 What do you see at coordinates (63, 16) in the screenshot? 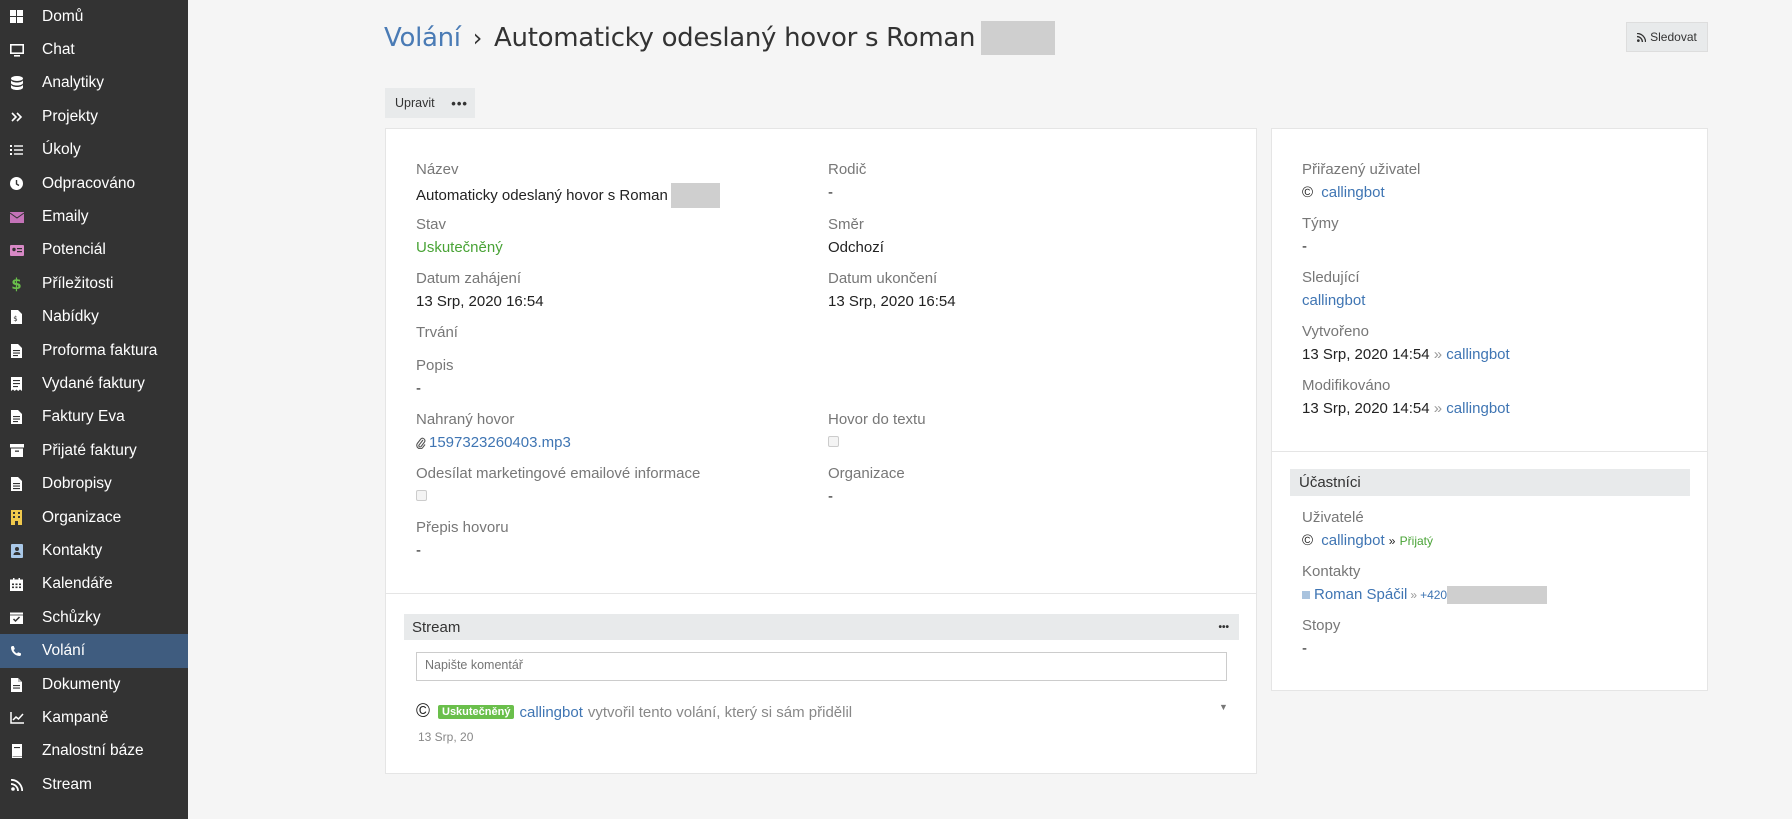
I see `sidebar-item-label: Domů` at bounding box center [63, 16].